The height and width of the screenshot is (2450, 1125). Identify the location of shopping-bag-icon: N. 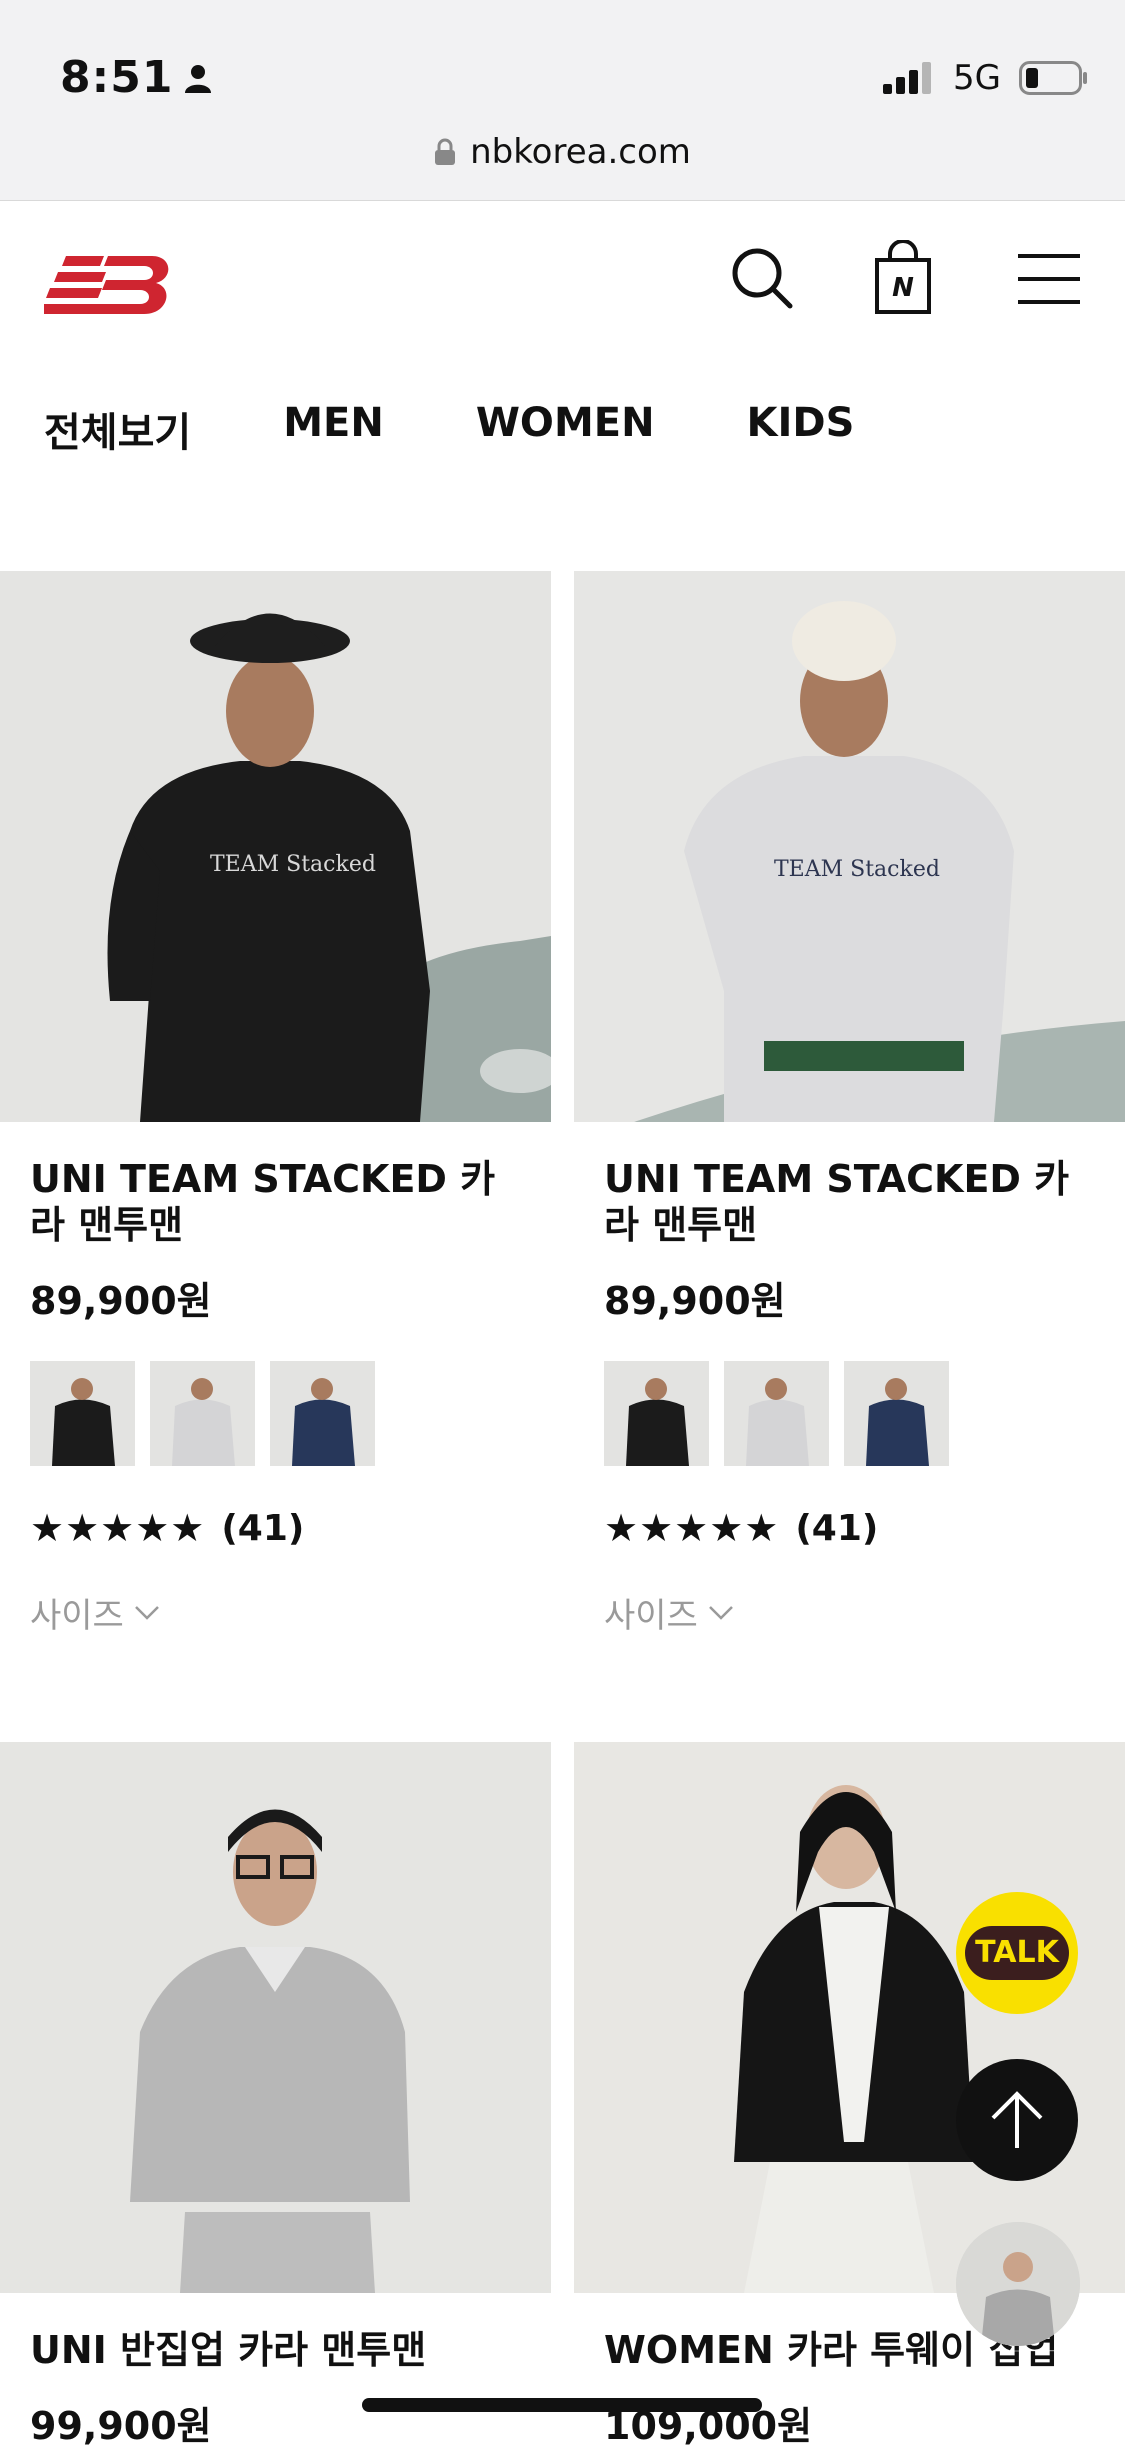
(903, 277).